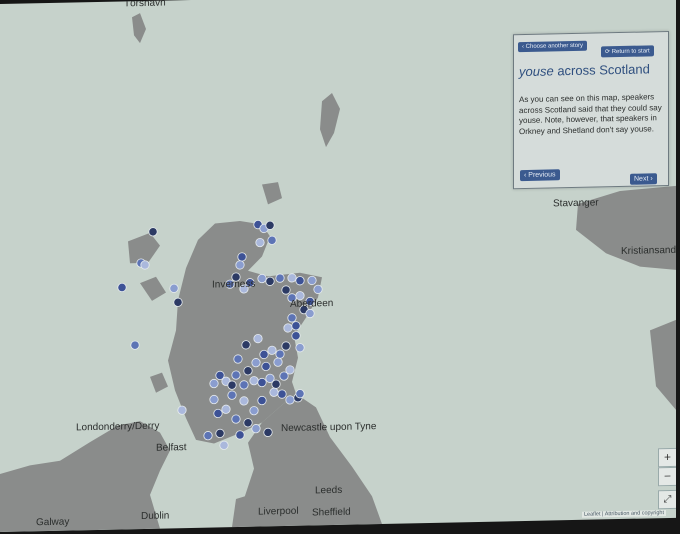 The image size is (680, 534). What do you see at coordinates (331, 512) in the screenshot?
I see `city-label-sheffield: Sheffield` at bounding box center [331, 512].